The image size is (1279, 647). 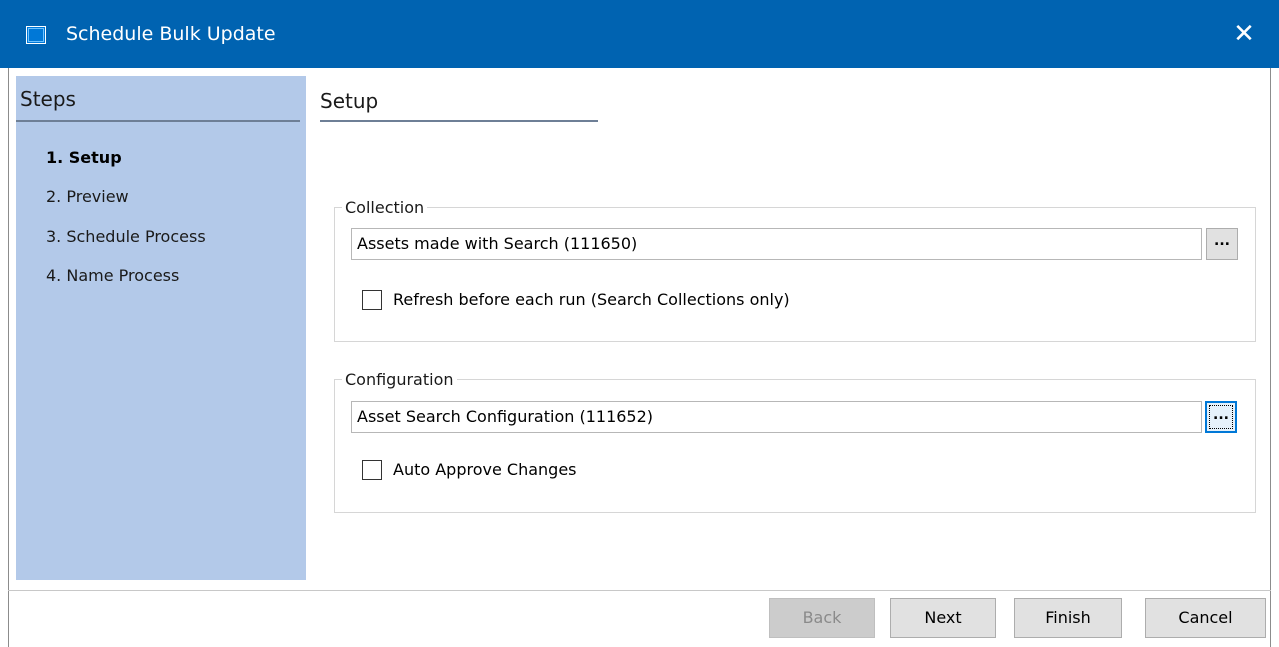 I want to click on collection-field: Assets made with Search (111650), so click(x=776, y=244).